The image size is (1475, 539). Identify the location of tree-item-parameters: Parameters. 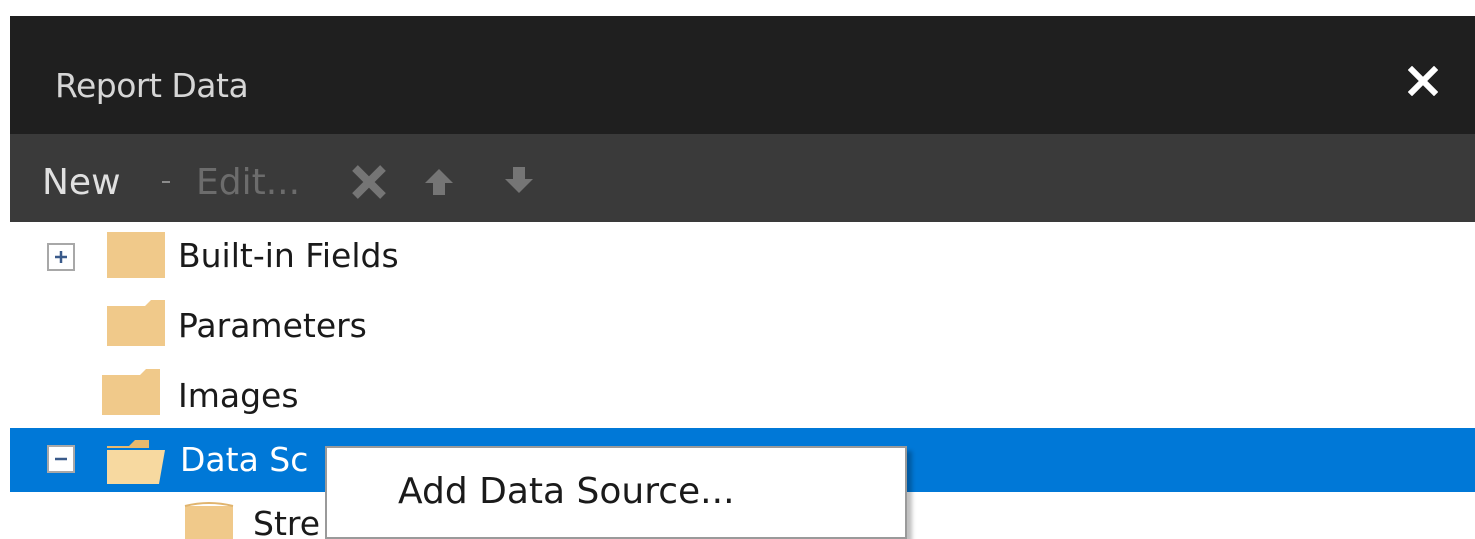
(742, 327).